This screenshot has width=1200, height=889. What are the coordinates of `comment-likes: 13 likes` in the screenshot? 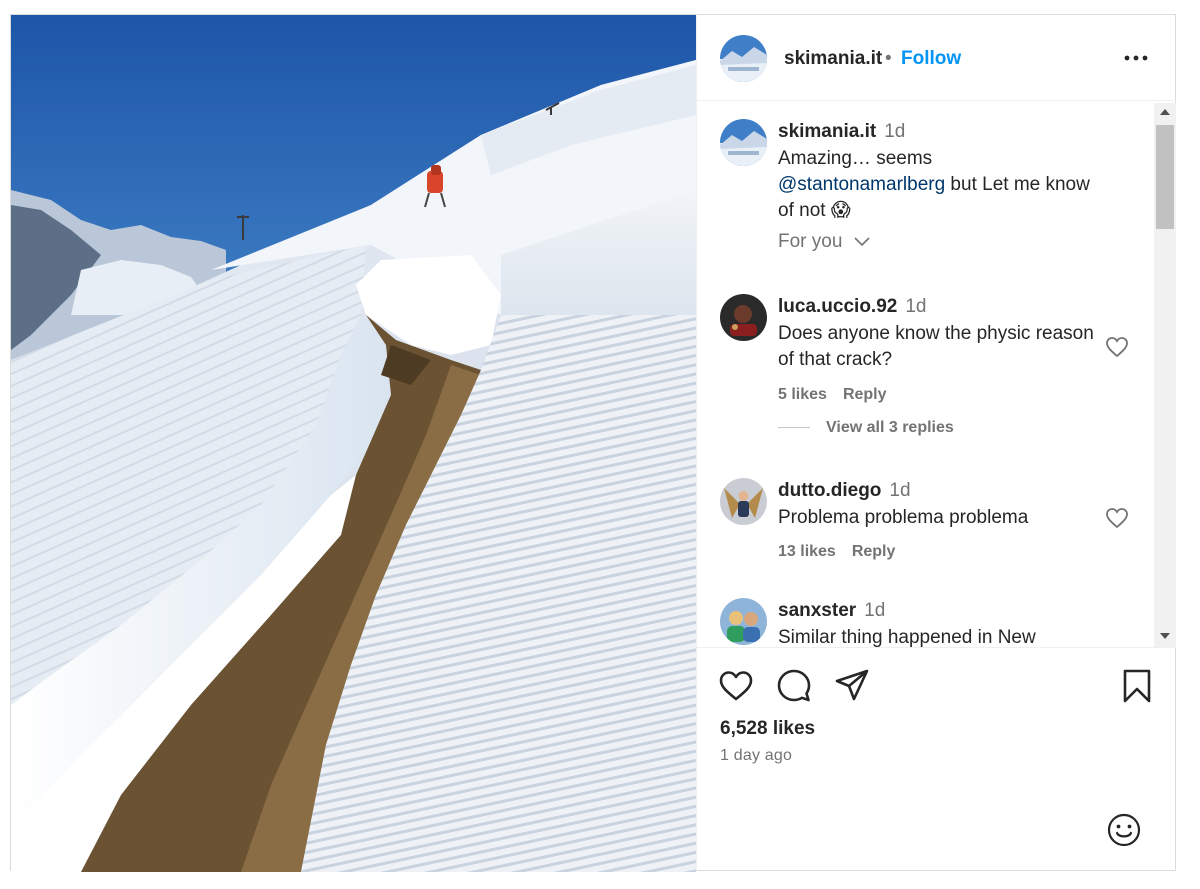 It's located at (807, 551).